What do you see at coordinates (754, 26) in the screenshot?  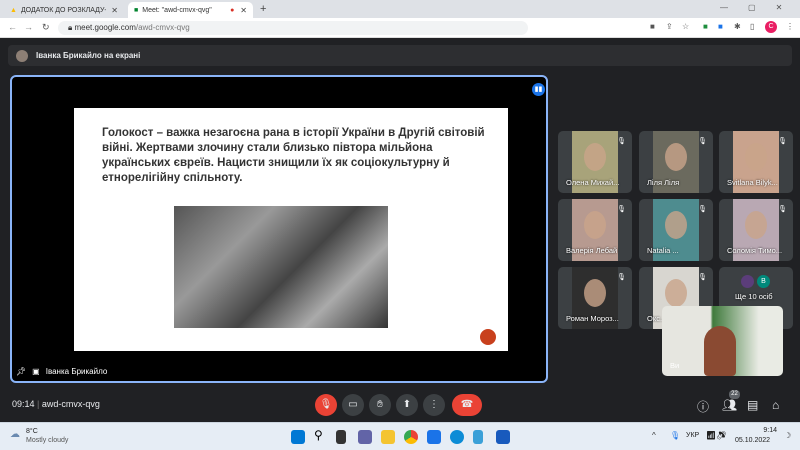 I see `side-panel-icon: ▯` at bounding box center [754, 26].